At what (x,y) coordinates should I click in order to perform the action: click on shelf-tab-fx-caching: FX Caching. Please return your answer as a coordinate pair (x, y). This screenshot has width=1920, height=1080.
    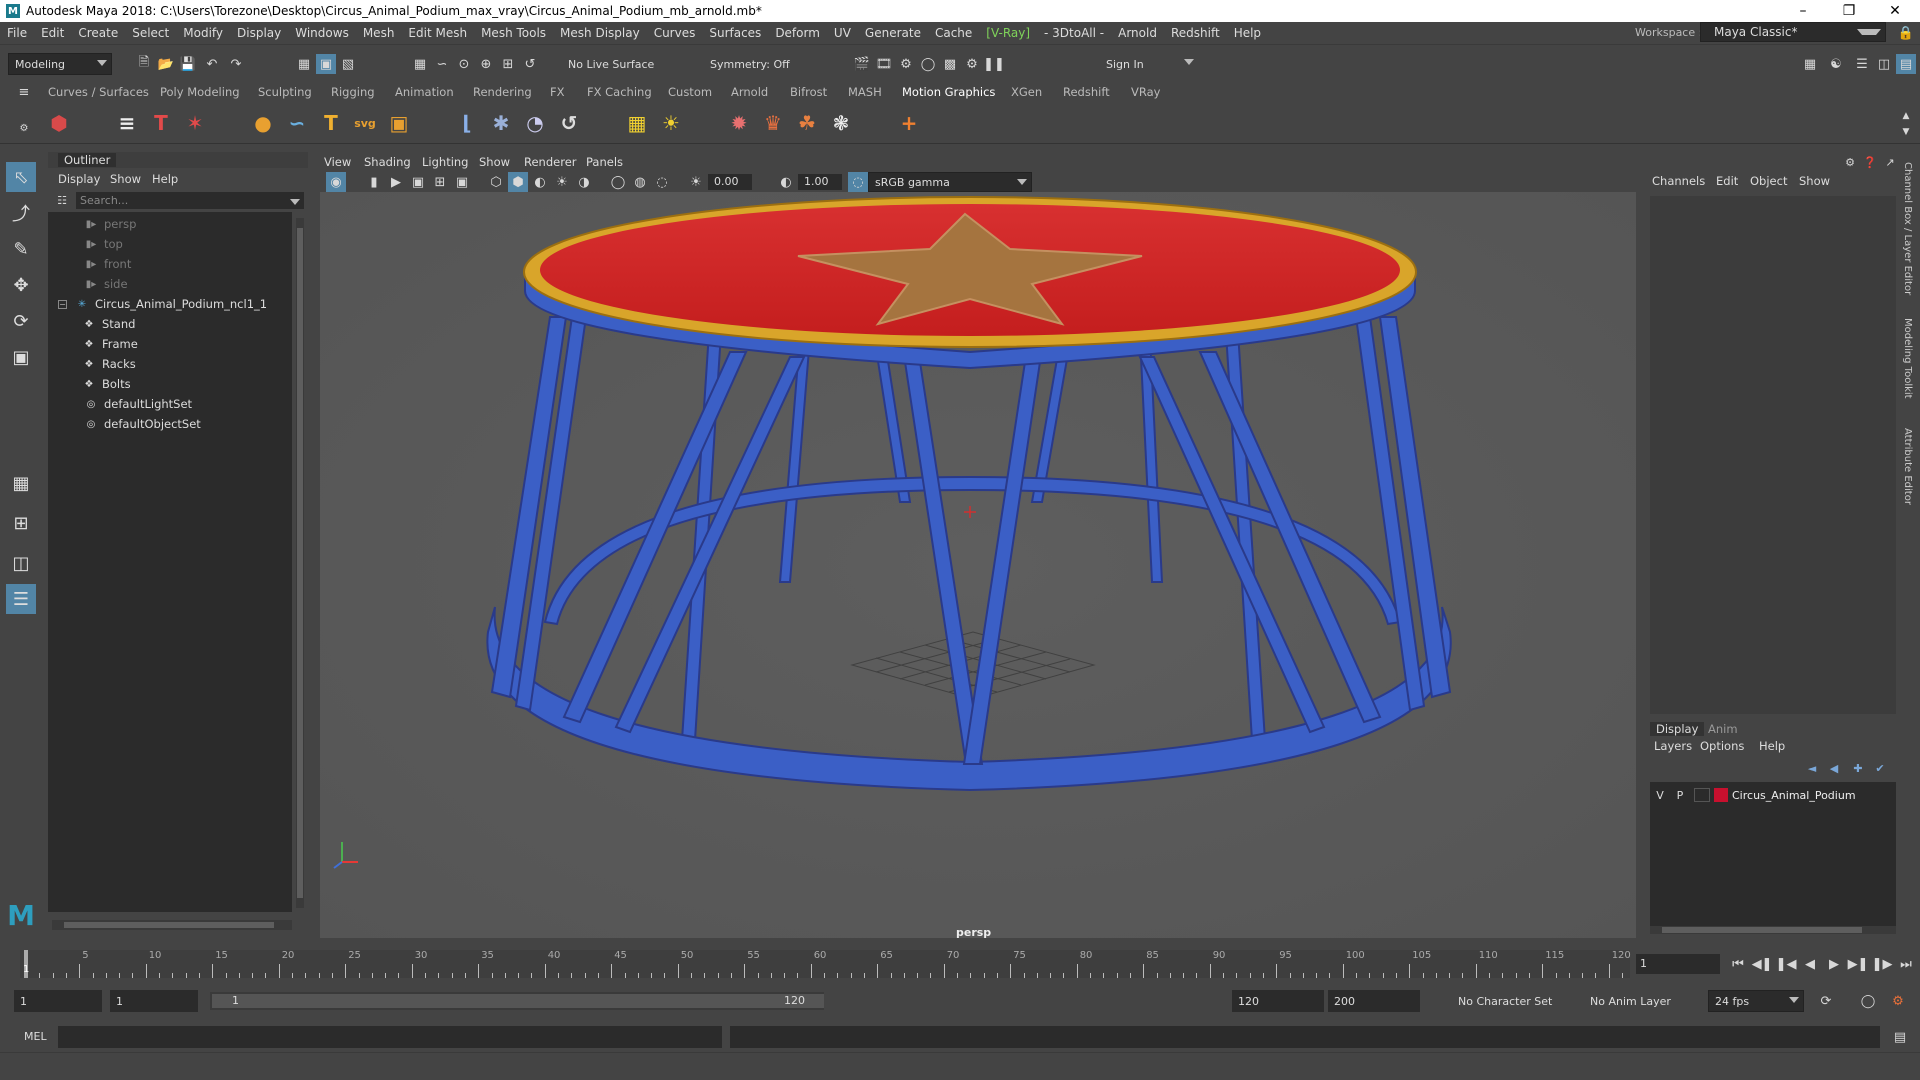
    Looking at the image, I should click on (619, 92).